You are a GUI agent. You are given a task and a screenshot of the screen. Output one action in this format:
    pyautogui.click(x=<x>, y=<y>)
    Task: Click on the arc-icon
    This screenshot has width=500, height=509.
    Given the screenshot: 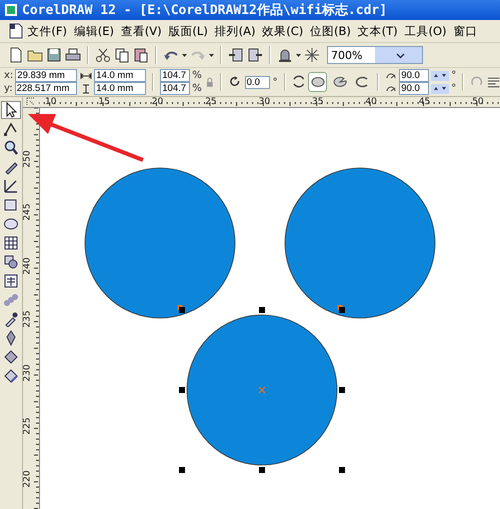 What is the action you would take?
    pyautogui.click(x=361, y=82)
    